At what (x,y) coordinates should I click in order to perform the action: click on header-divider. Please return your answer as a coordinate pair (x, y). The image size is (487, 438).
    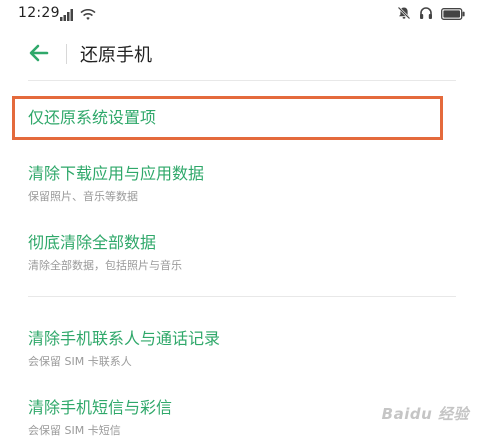
    Looking at the image, I should click on (66, 54).